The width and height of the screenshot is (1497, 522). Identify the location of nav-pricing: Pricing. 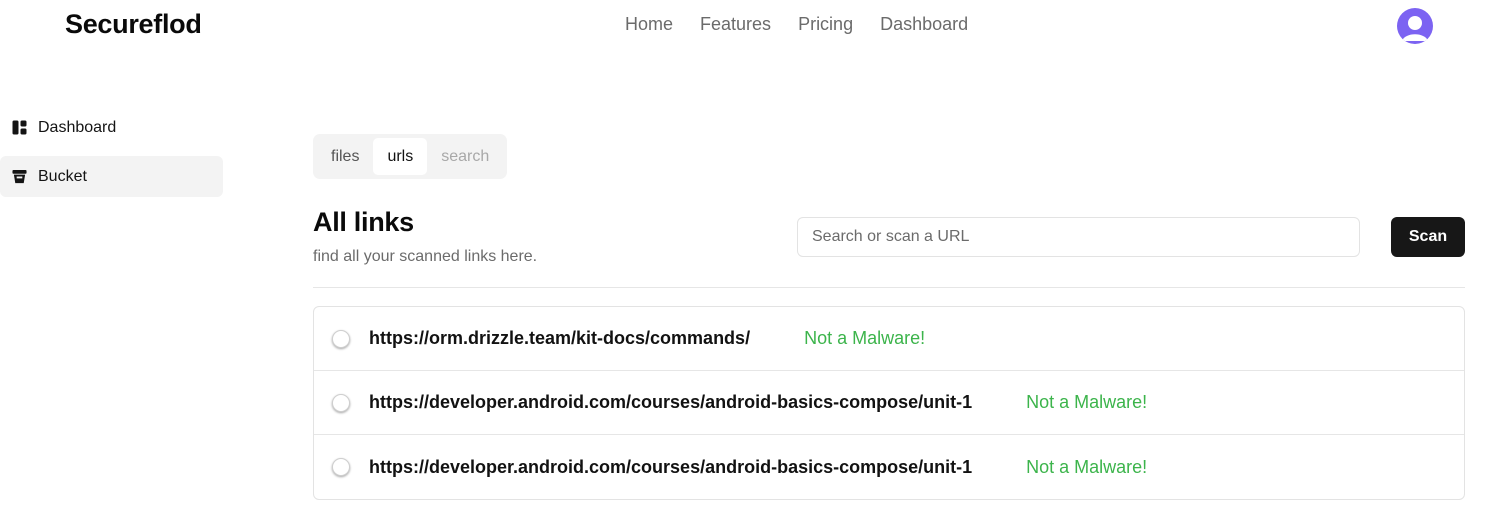
(825, 24).